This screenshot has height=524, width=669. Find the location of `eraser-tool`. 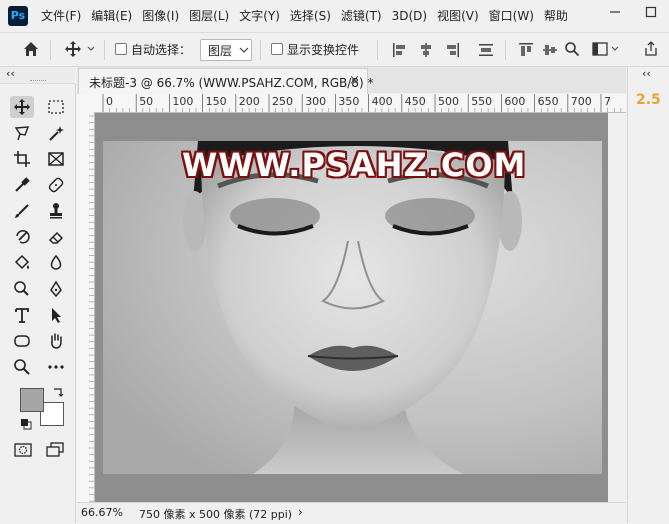

eraser-tool is located at coordinates (56, 237).